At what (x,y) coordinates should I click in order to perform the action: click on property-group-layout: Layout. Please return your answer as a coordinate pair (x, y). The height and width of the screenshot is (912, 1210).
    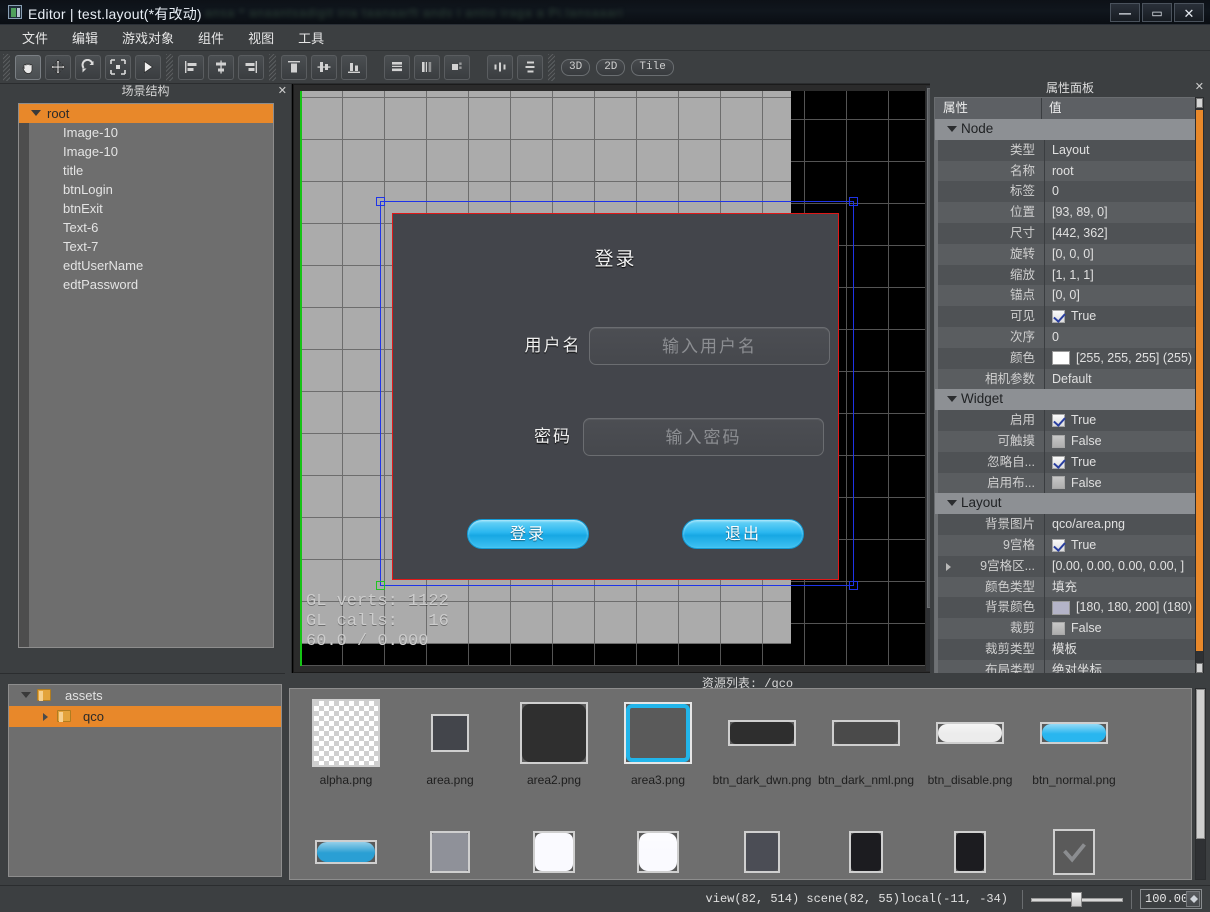
    Looking at the image, I should click on (1066, 504).